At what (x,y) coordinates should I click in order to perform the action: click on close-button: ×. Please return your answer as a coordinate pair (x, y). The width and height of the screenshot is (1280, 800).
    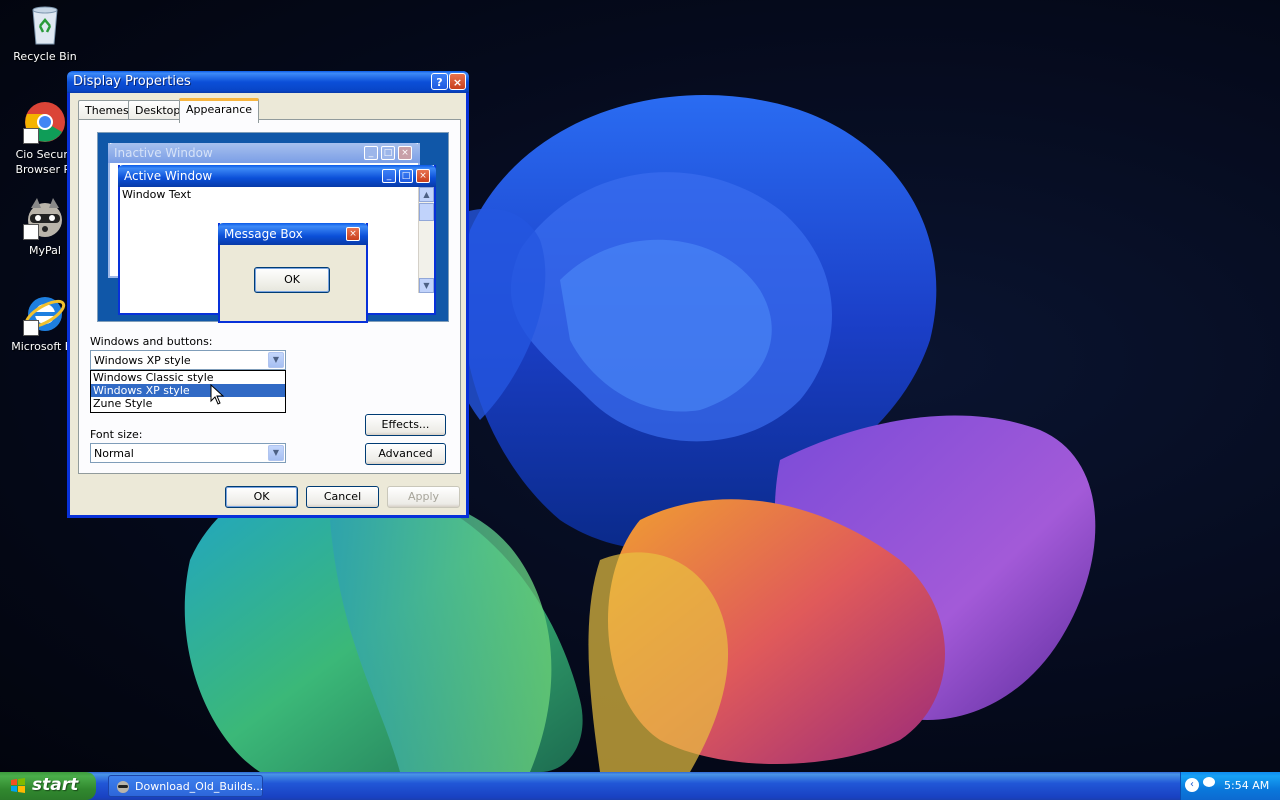
    Looking at the image, I should click on (457, 81).